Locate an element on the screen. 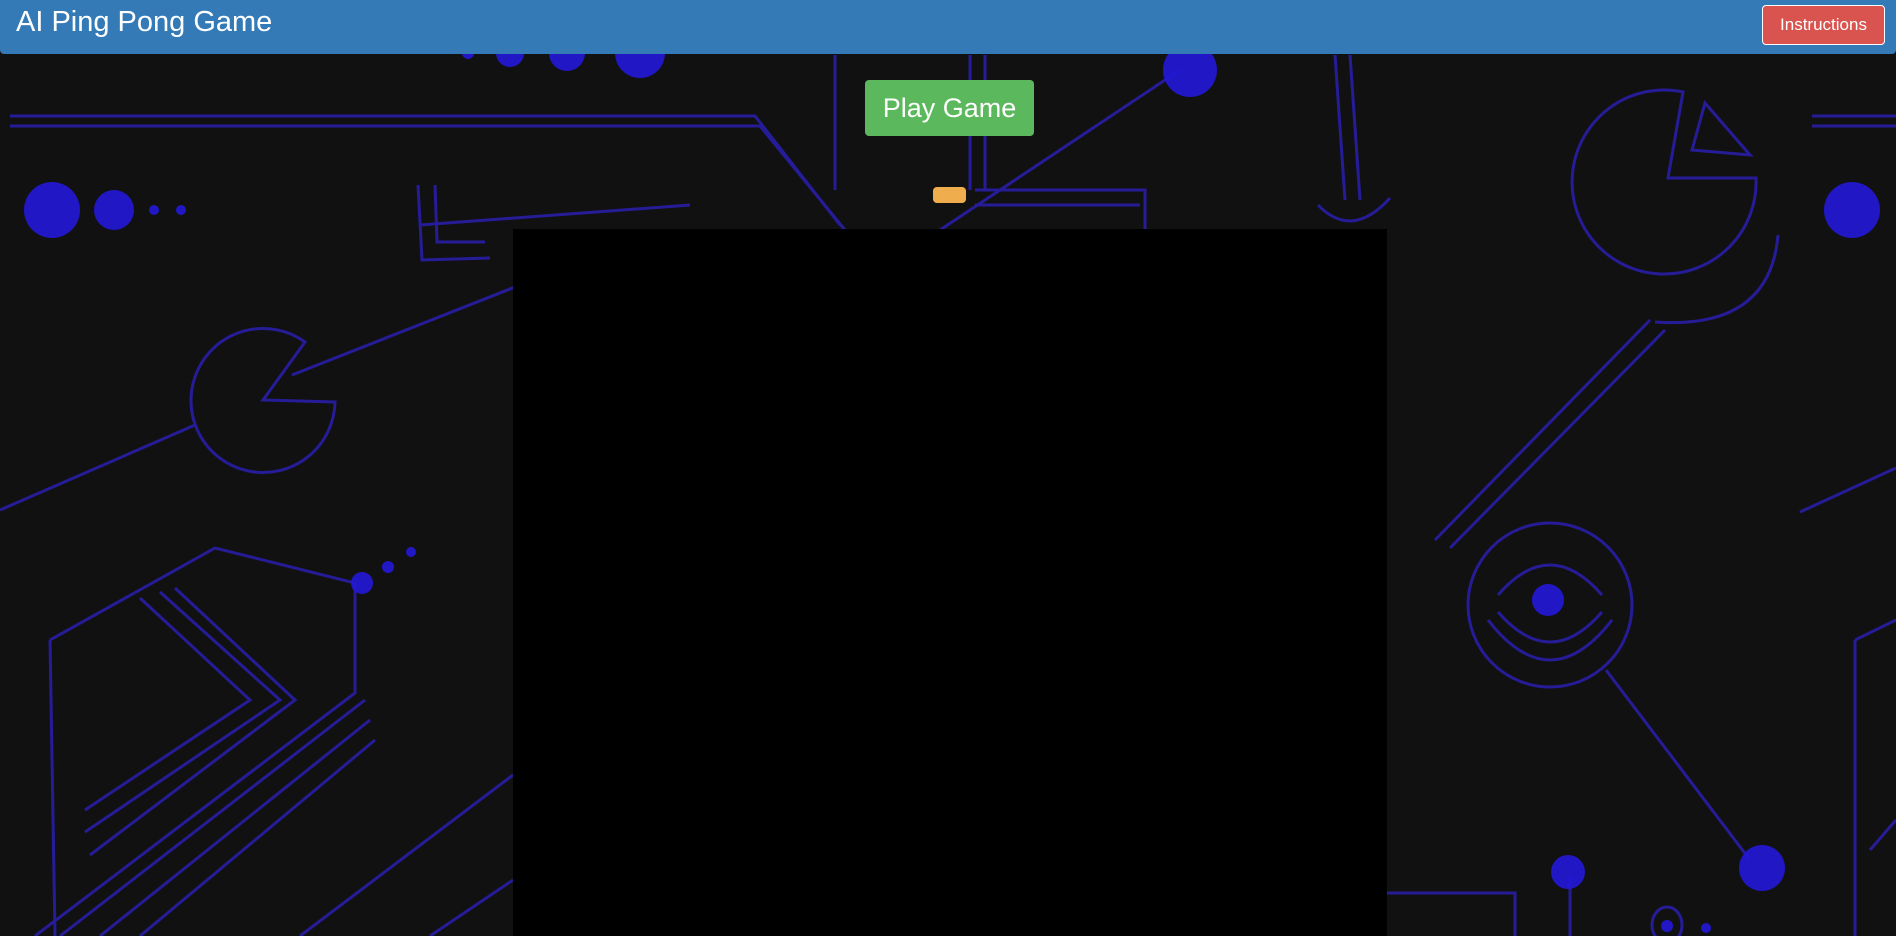 The width and height of the screenshot is (1896, 936). instructions-button: Instructions is located at coordinates (1823, 25).